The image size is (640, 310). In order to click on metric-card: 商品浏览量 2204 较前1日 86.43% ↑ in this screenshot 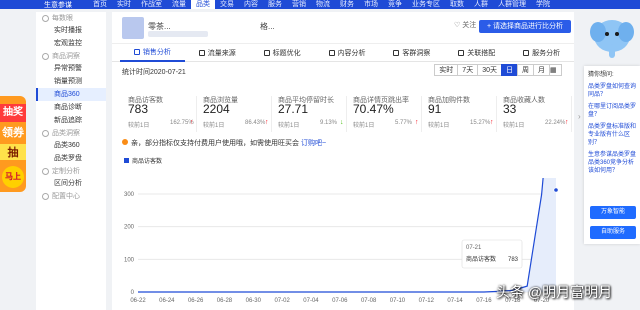, I will do `click(234, 114)`.